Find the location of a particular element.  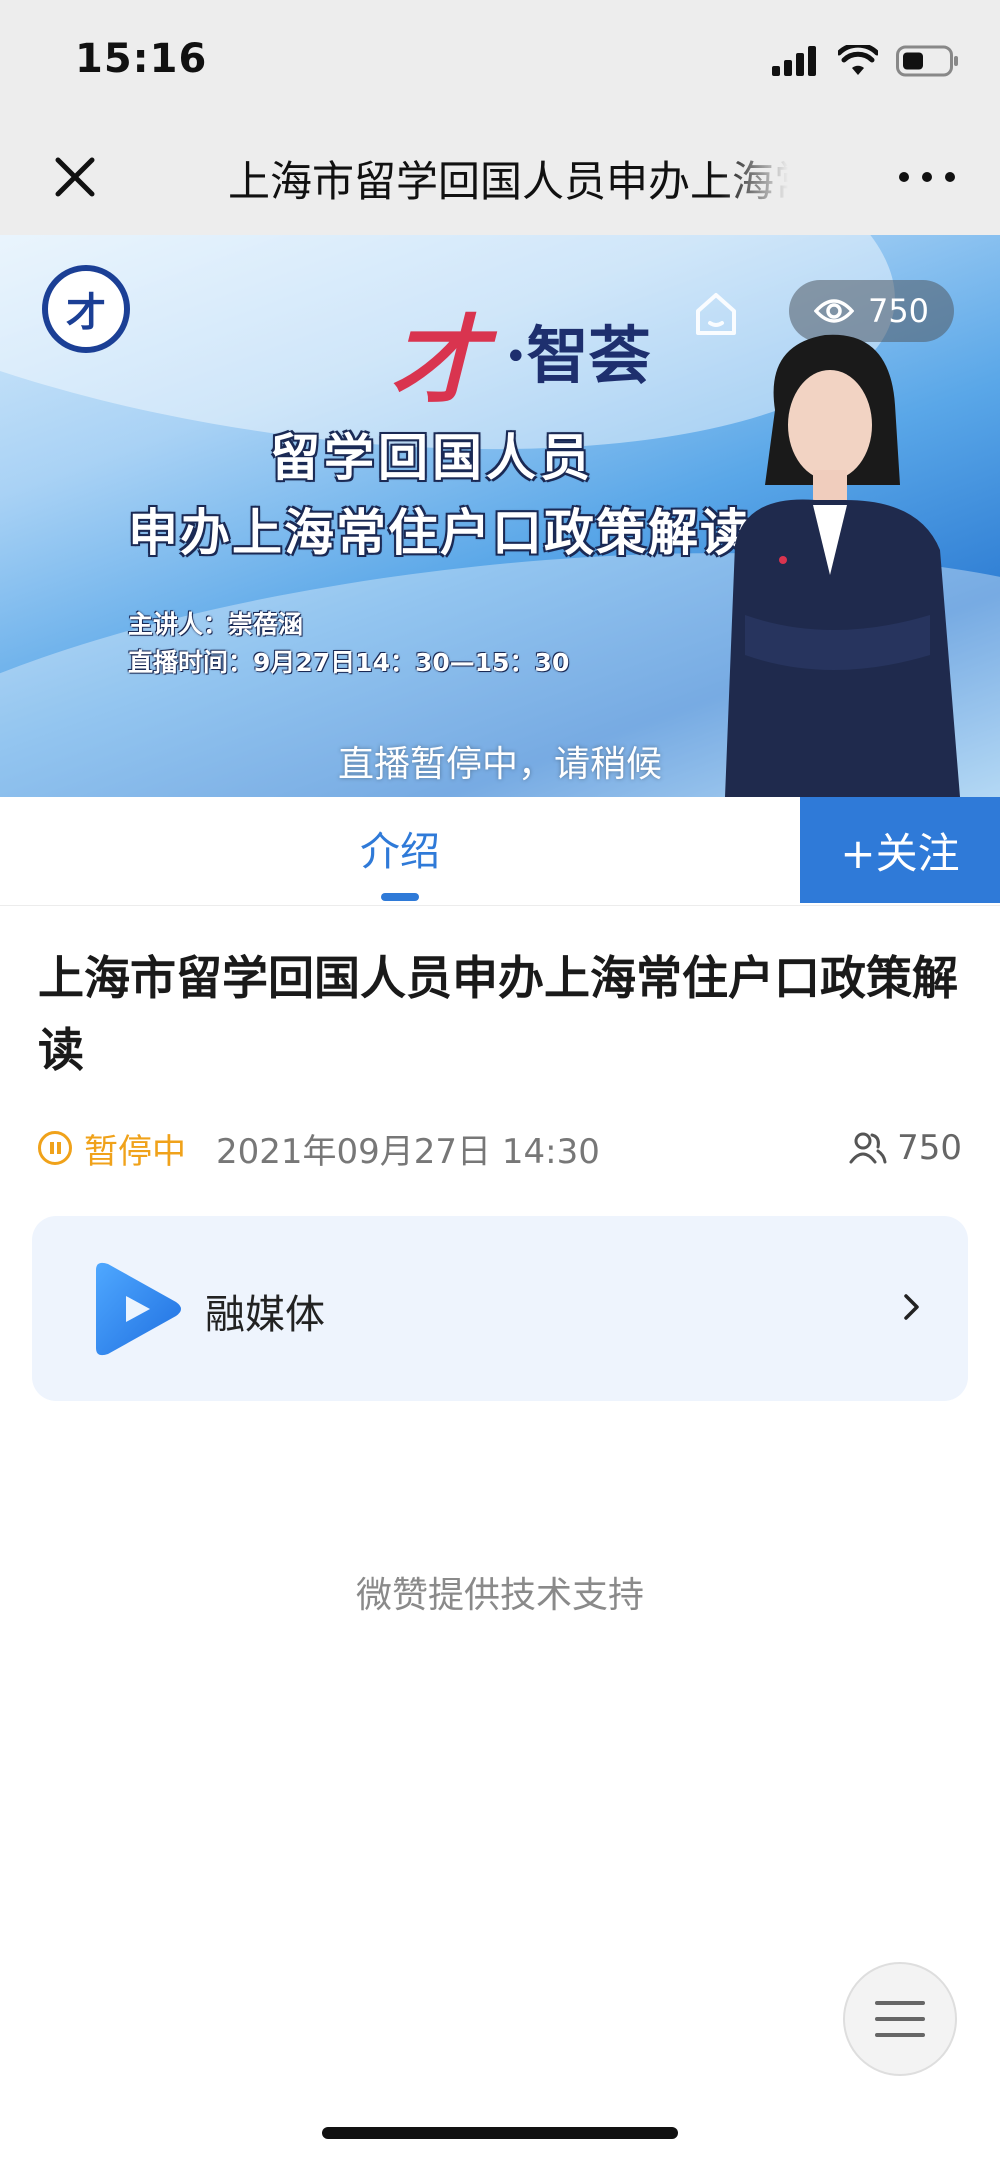

banner-speaker: 主讲人：崇蓓涵 is located at coordinates (216, 624).